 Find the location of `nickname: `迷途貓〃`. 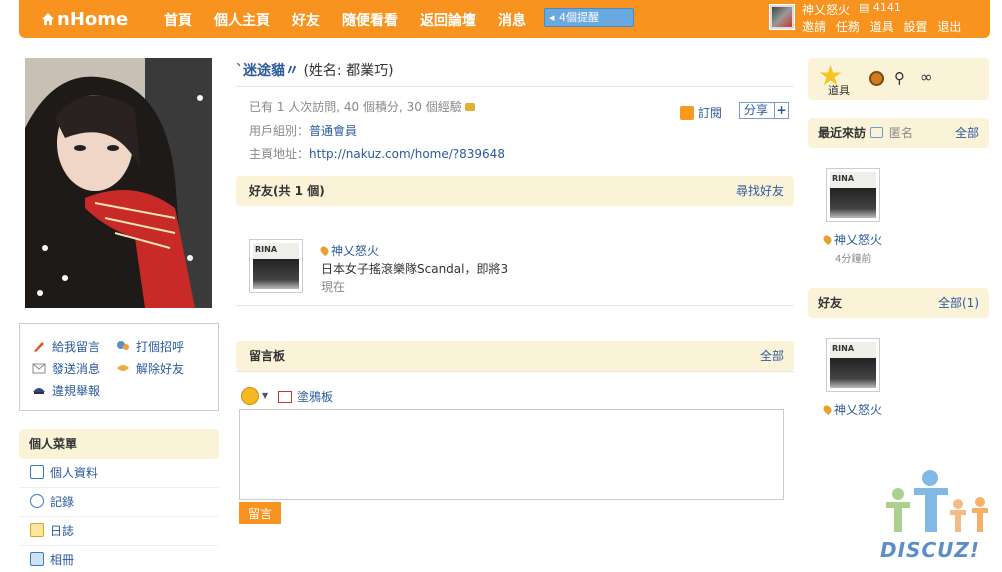

nickname: `迷途貓〃 is located at coordinates (267, 71).